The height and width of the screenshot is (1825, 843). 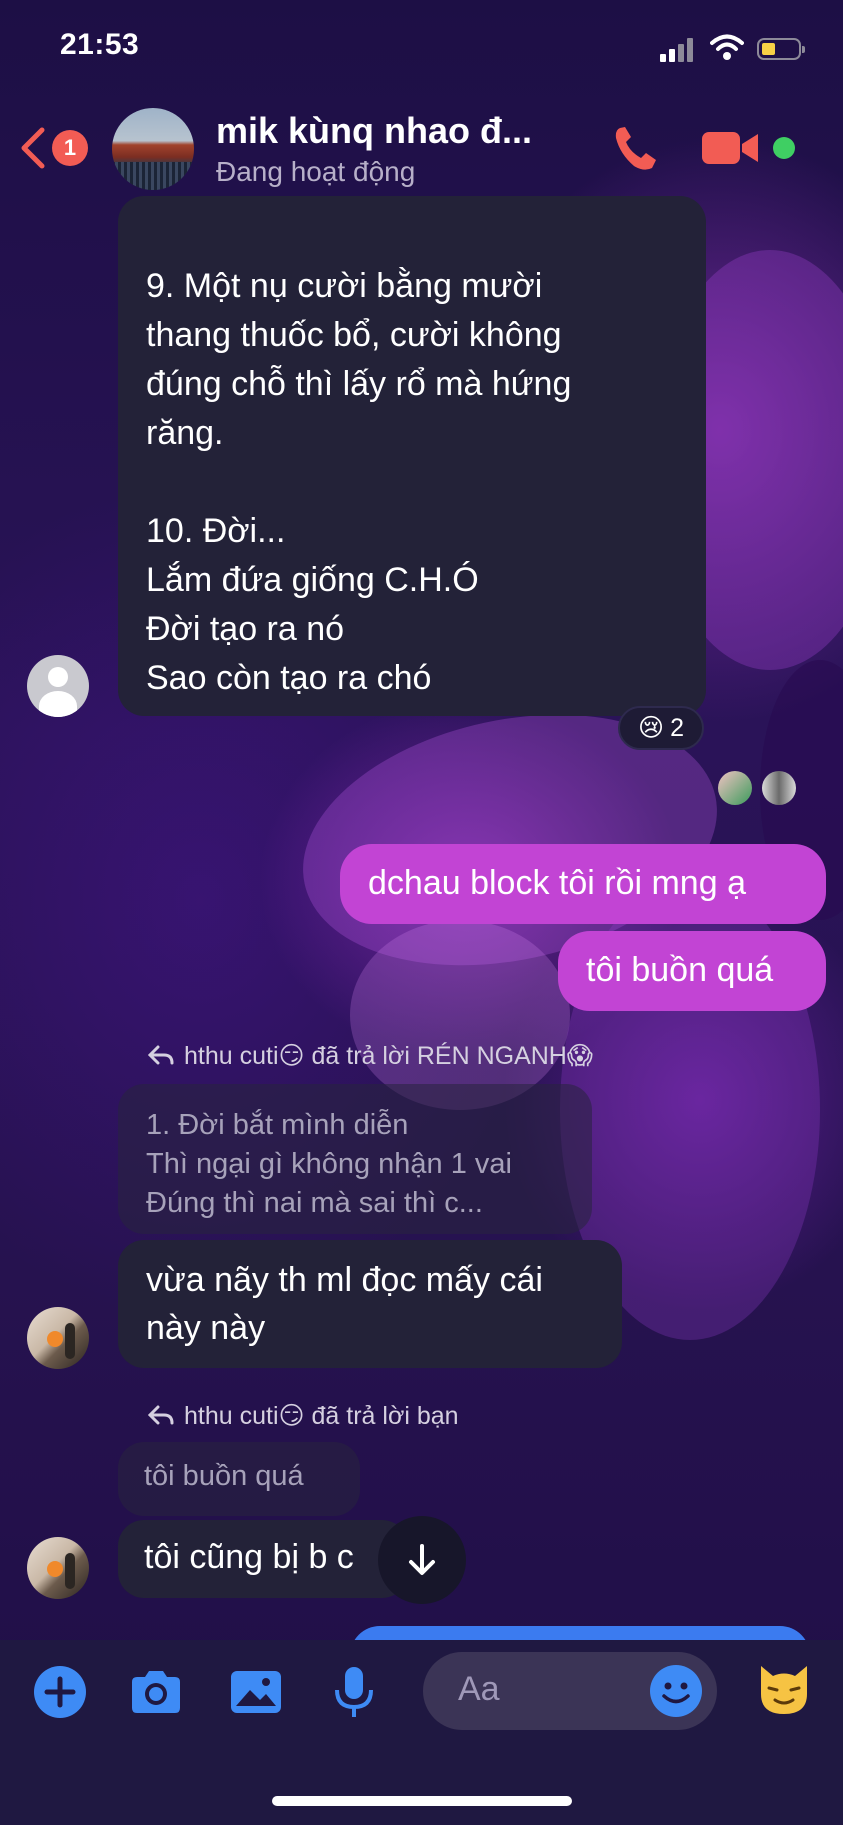 What do you see at coordinates (316, 171) in the screenshot?
I see `active-status: Đang hoạt động` at bounding box center [316, 171].